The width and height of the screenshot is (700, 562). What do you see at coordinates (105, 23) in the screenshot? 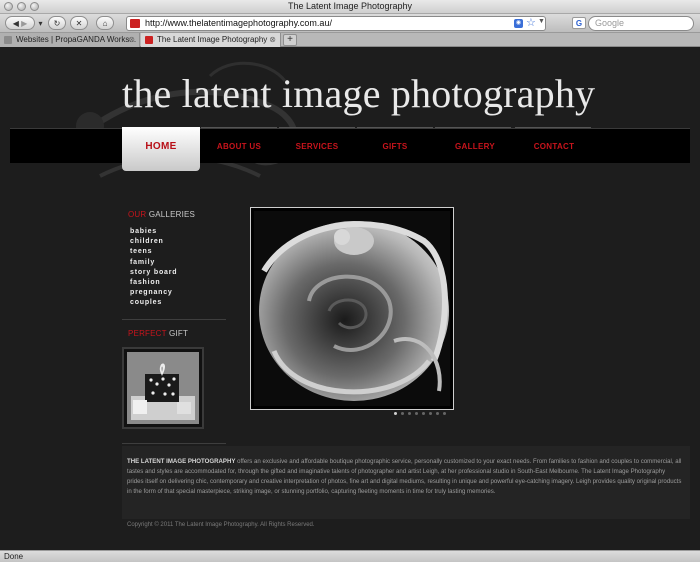
I see `home-icon: ⌂` at bounding box center [105, 23].